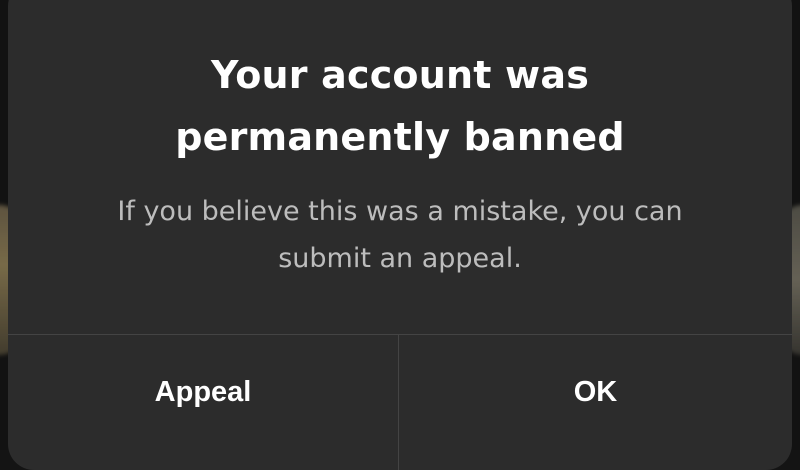 This screenshot has height=470, width=800. What do you see at coordinates (400, 137) in the screenshot?
I see `dialog-title-line-2: permanently banned` at bounding box center [400, 137].